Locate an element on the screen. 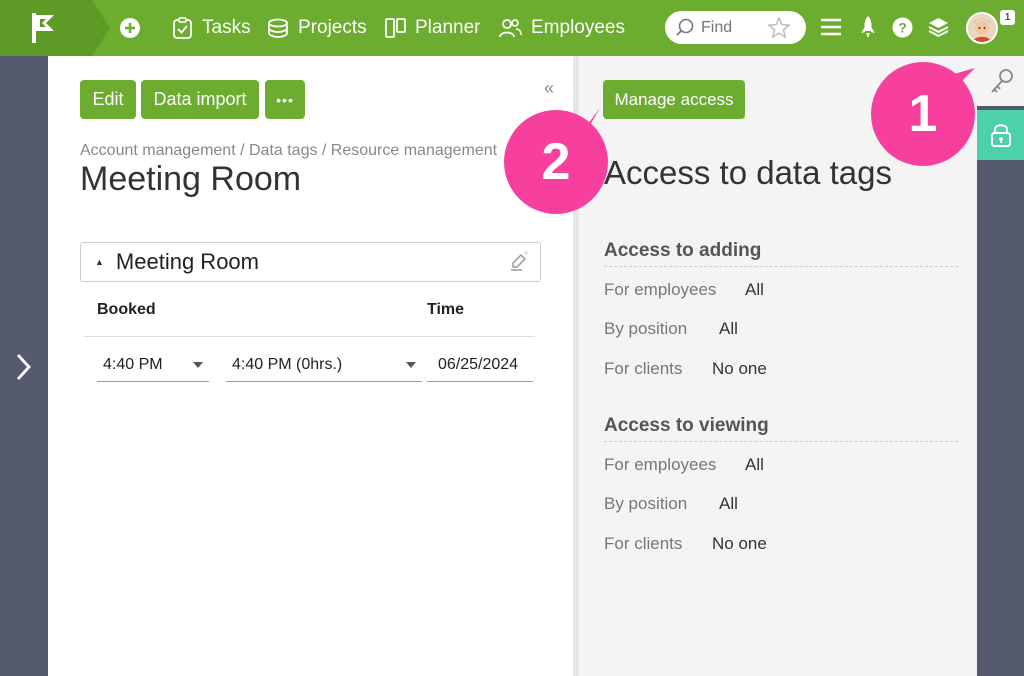  date-field: 06/25/2024 is located at coordinates (480, 365).